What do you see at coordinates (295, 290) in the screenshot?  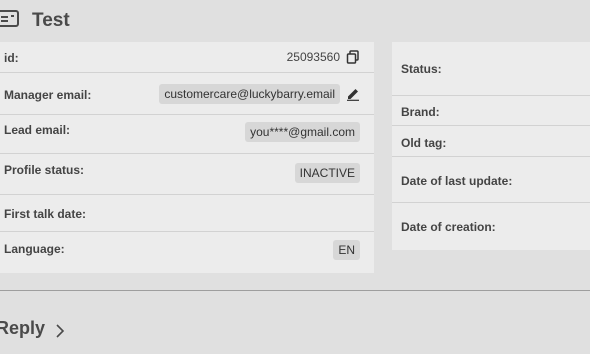 I see `section-divider` at bounding box center [295, 290].